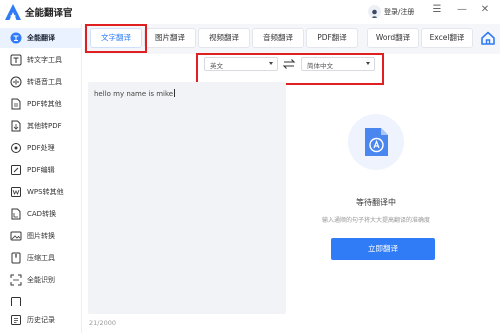 The width and height of the screenshot is (500, 333). What do you see at coordinates (224, 38) in the screenshot?
I see `tab-video-translate: 视频翻译` at bounding box center [224, 38].